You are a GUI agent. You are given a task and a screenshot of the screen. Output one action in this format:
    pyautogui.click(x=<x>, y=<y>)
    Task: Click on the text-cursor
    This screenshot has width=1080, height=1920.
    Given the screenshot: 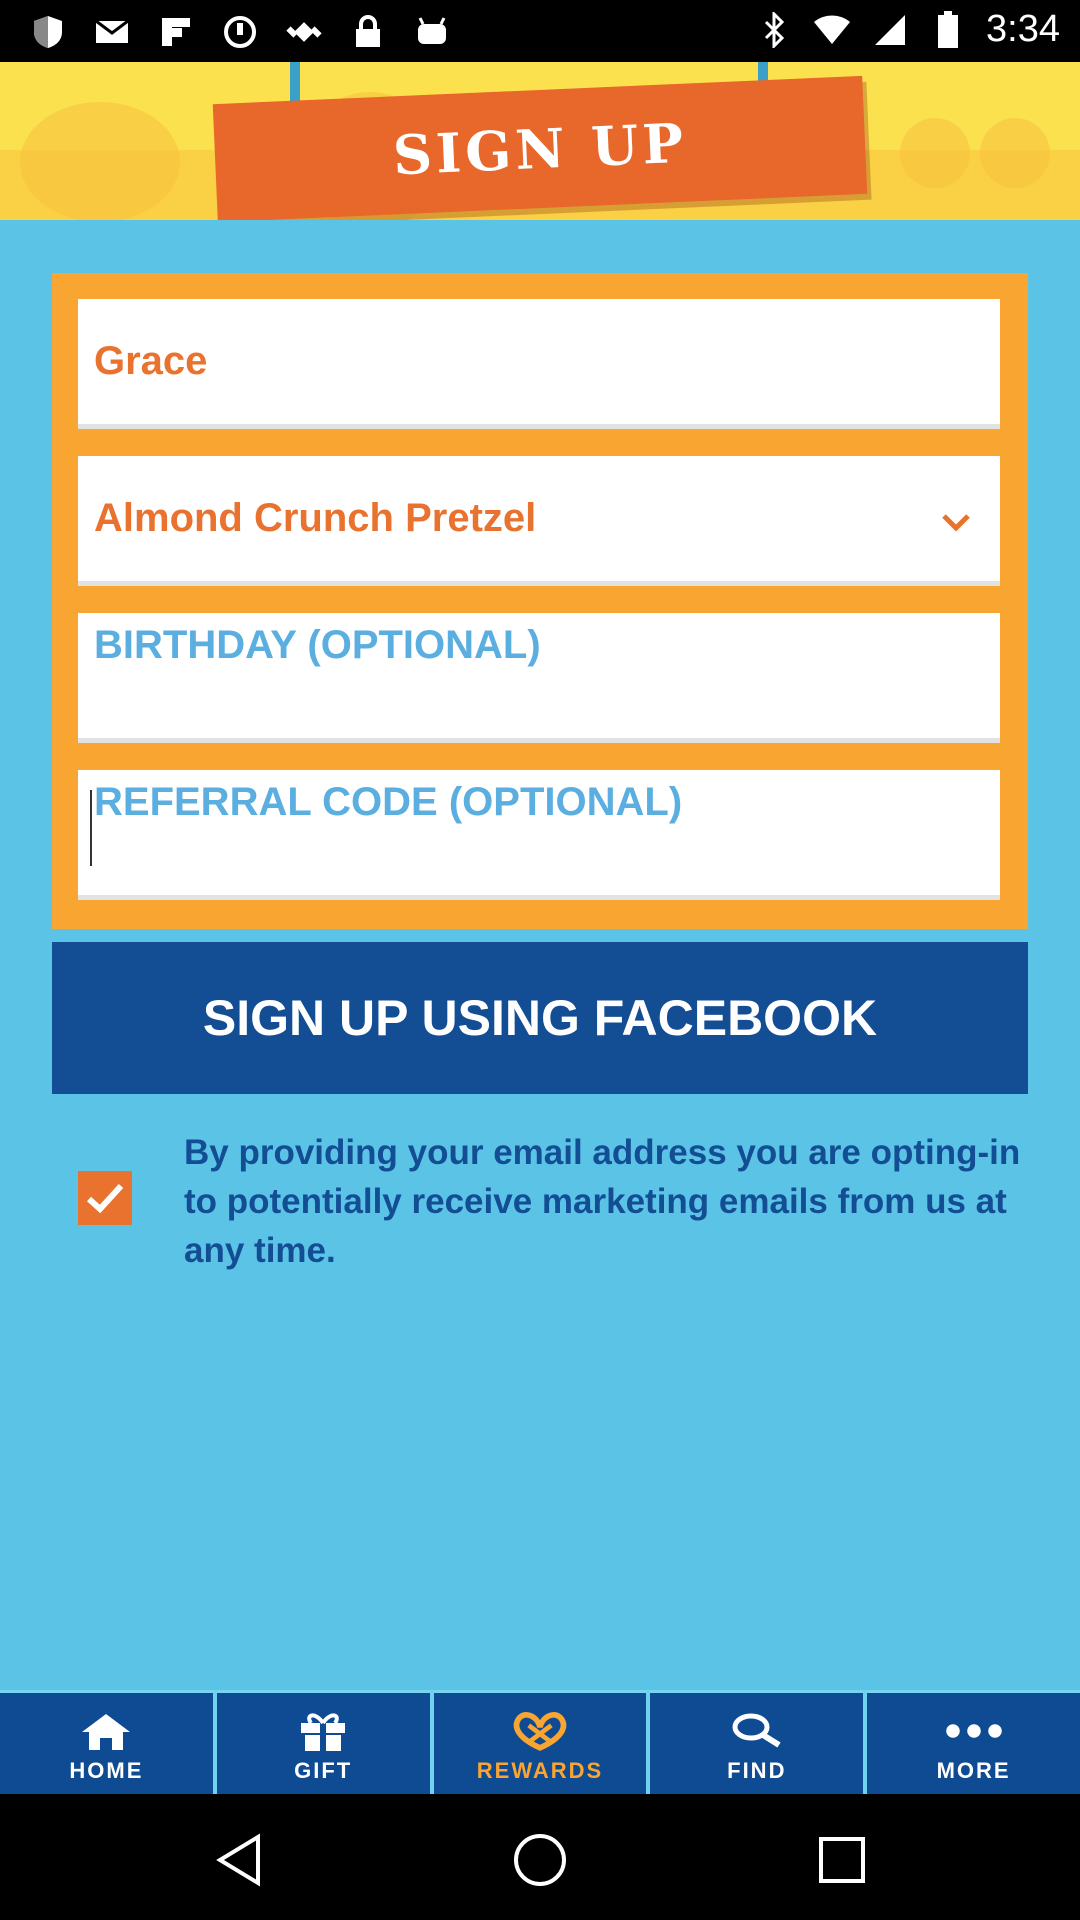 What is the action you would take?
    pyautogui.click(x=91, y=828)
    